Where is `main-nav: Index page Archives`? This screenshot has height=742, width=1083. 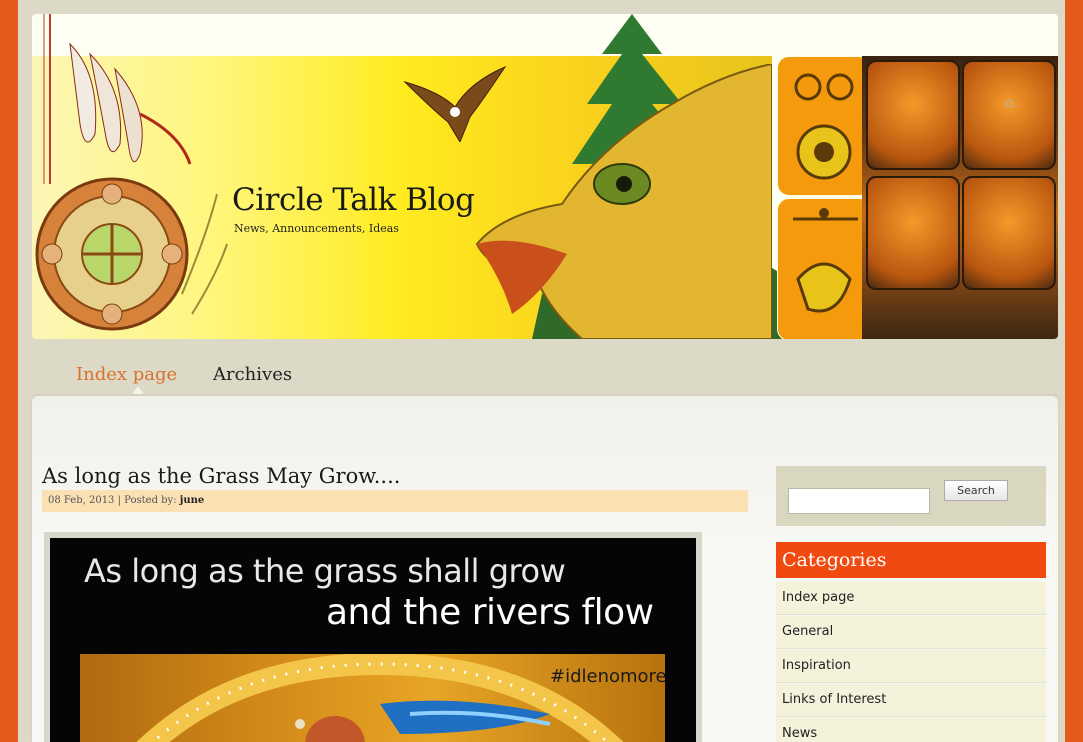 main-nav: Index page Archives is located at coordinates (545, 372).